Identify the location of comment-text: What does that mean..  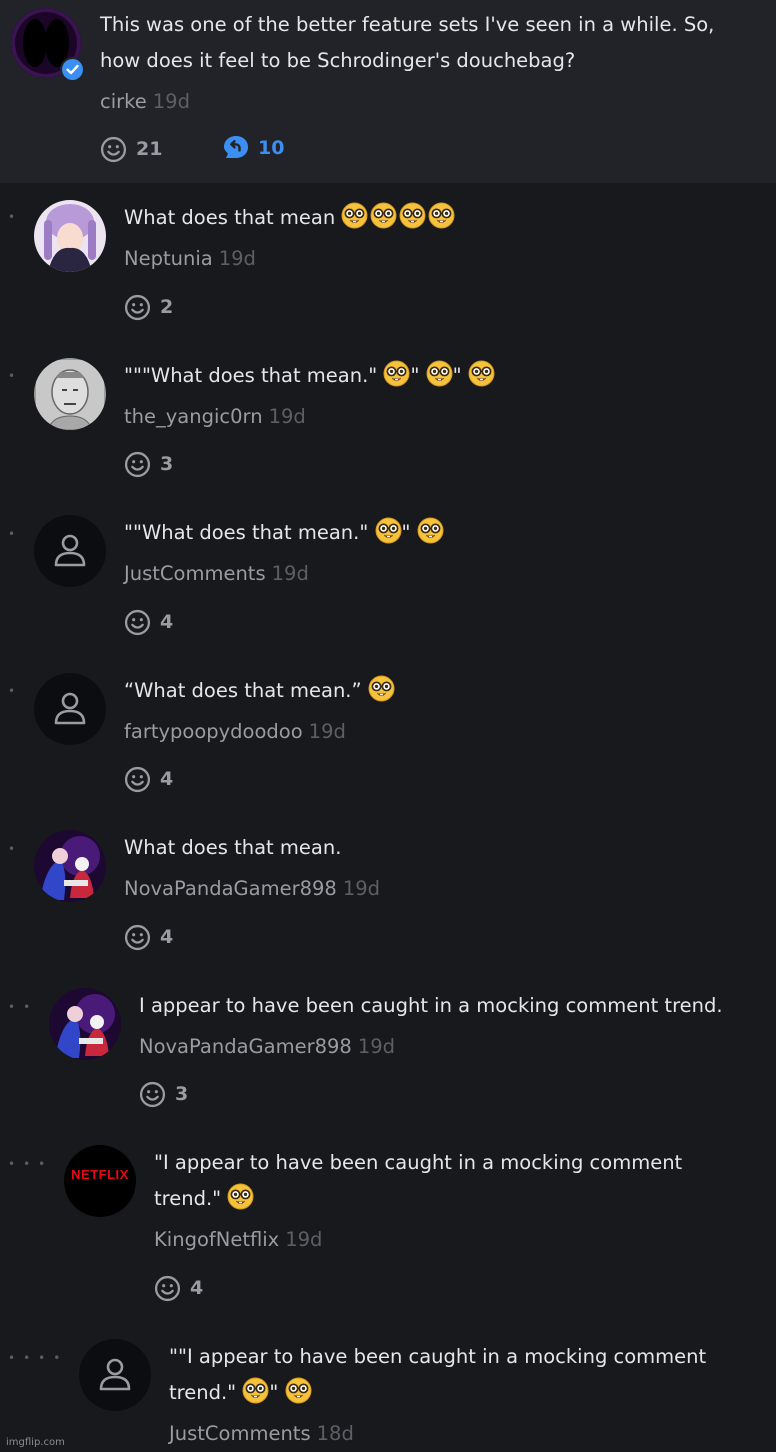
(233, 847).